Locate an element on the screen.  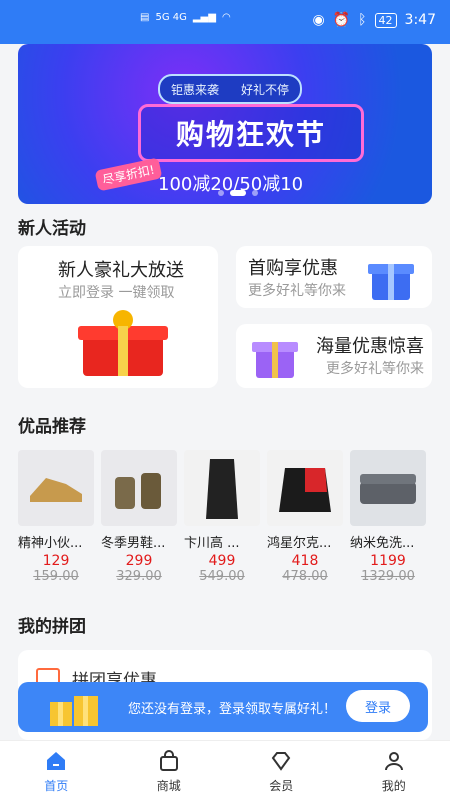
sneaker-icon is located at coordinates (56, 488).